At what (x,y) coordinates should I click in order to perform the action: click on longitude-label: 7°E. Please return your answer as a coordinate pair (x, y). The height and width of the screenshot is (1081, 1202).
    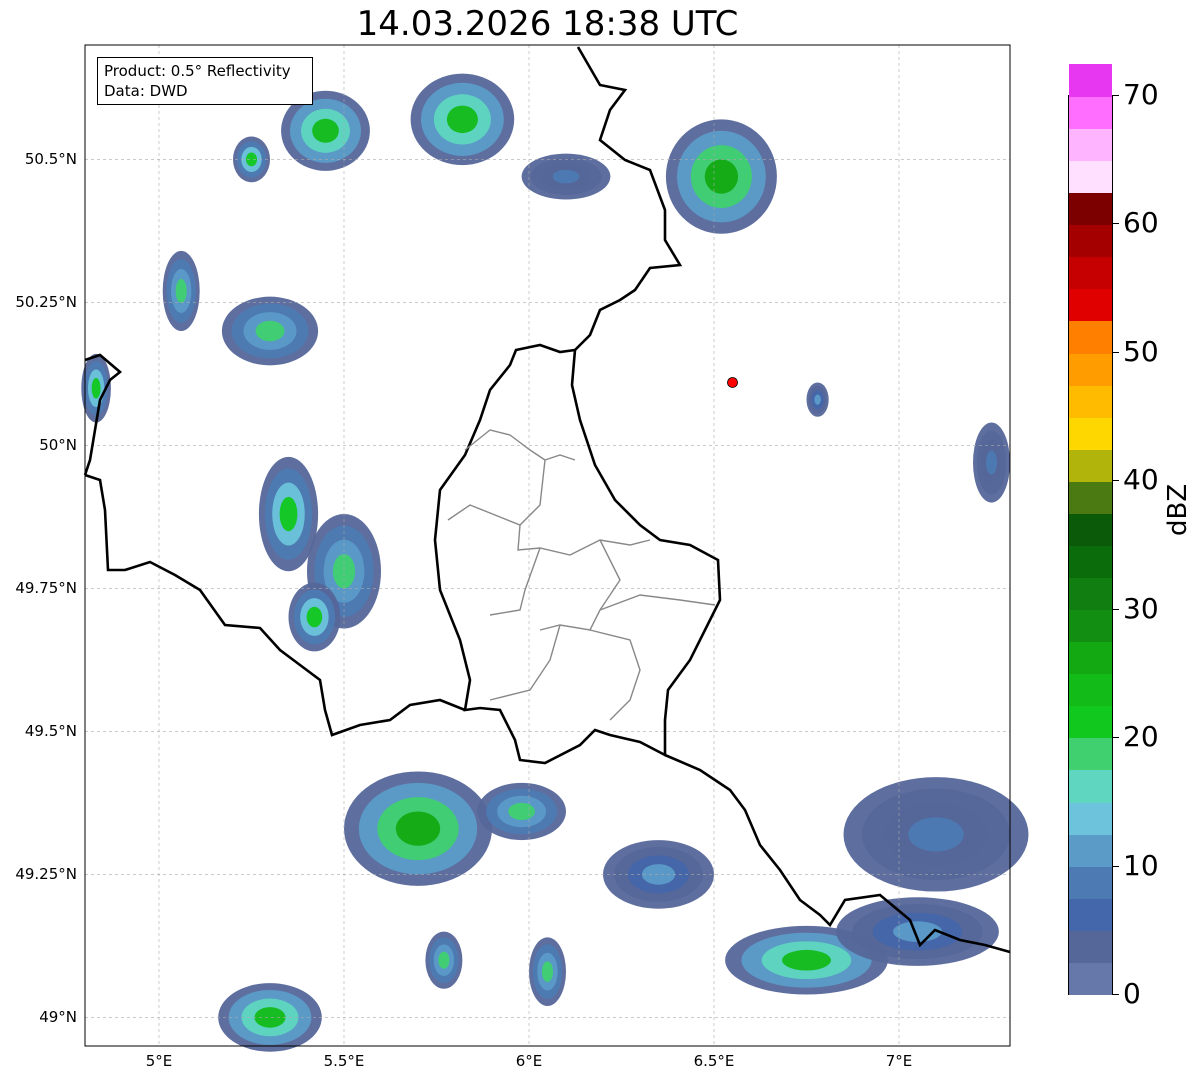
    Looking at the image, I should click on (899, 1061).